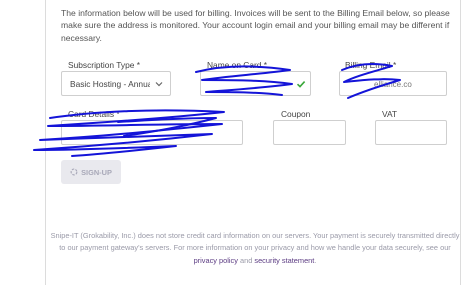  I want to click on billing-email-value: elliance.co, so click(393, 84).